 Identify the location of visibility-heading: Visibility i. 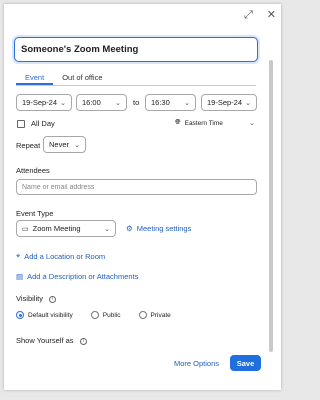
(36, 298).